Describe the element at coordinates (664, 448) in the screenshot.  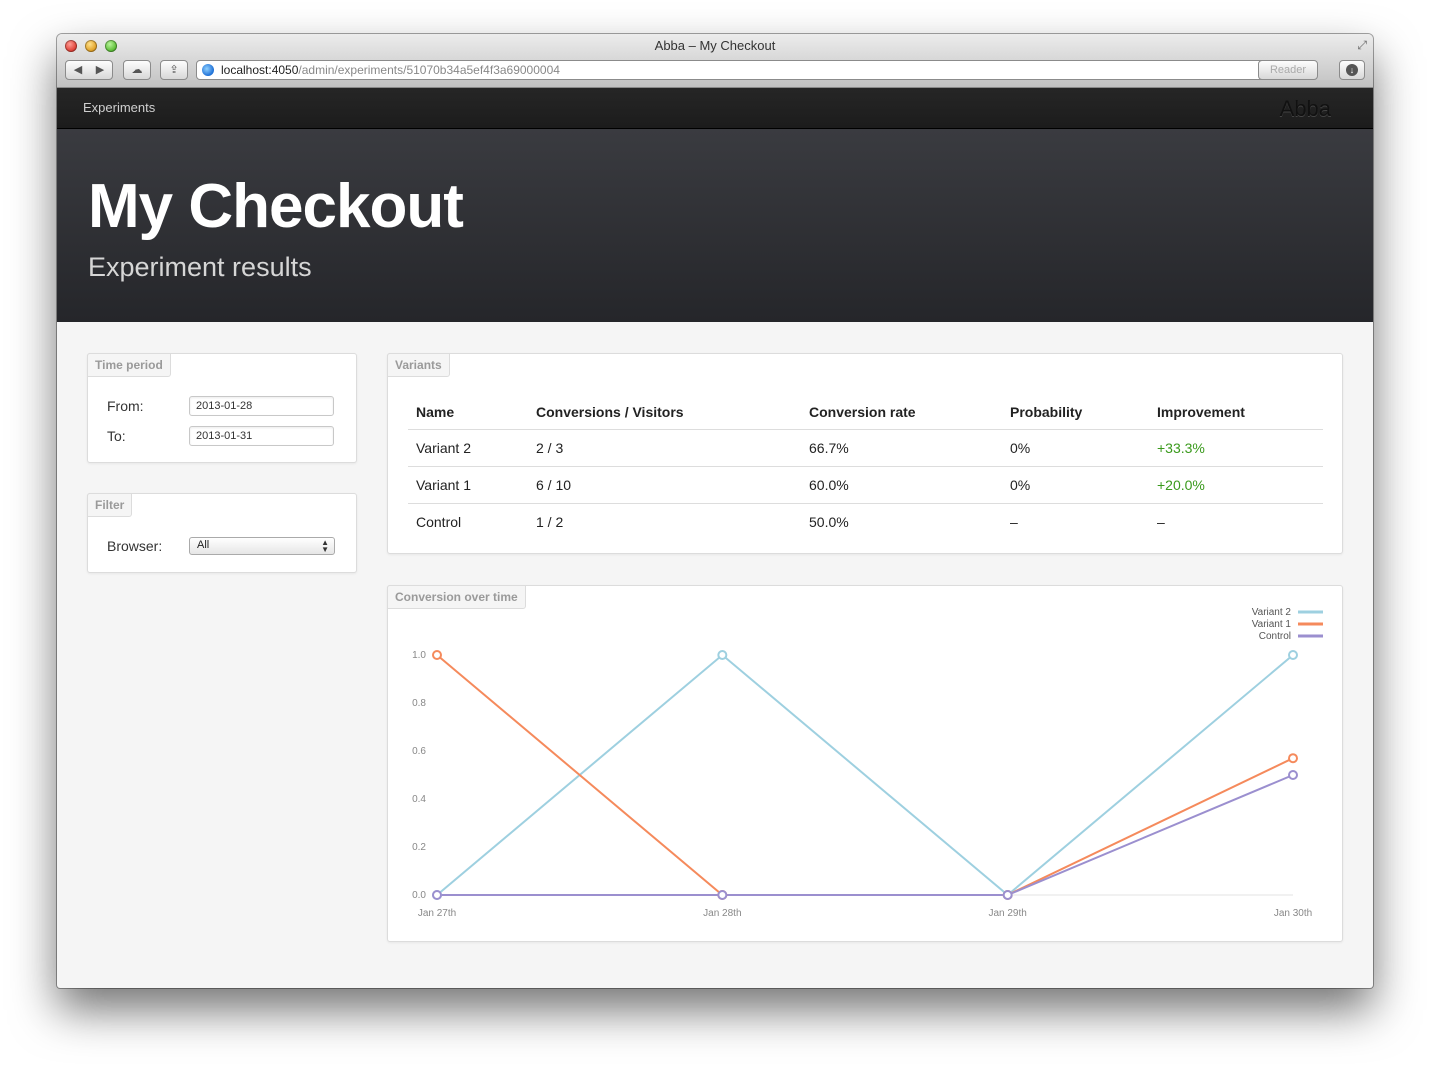
I see `variant-conversions: 2 / 3` at that location.